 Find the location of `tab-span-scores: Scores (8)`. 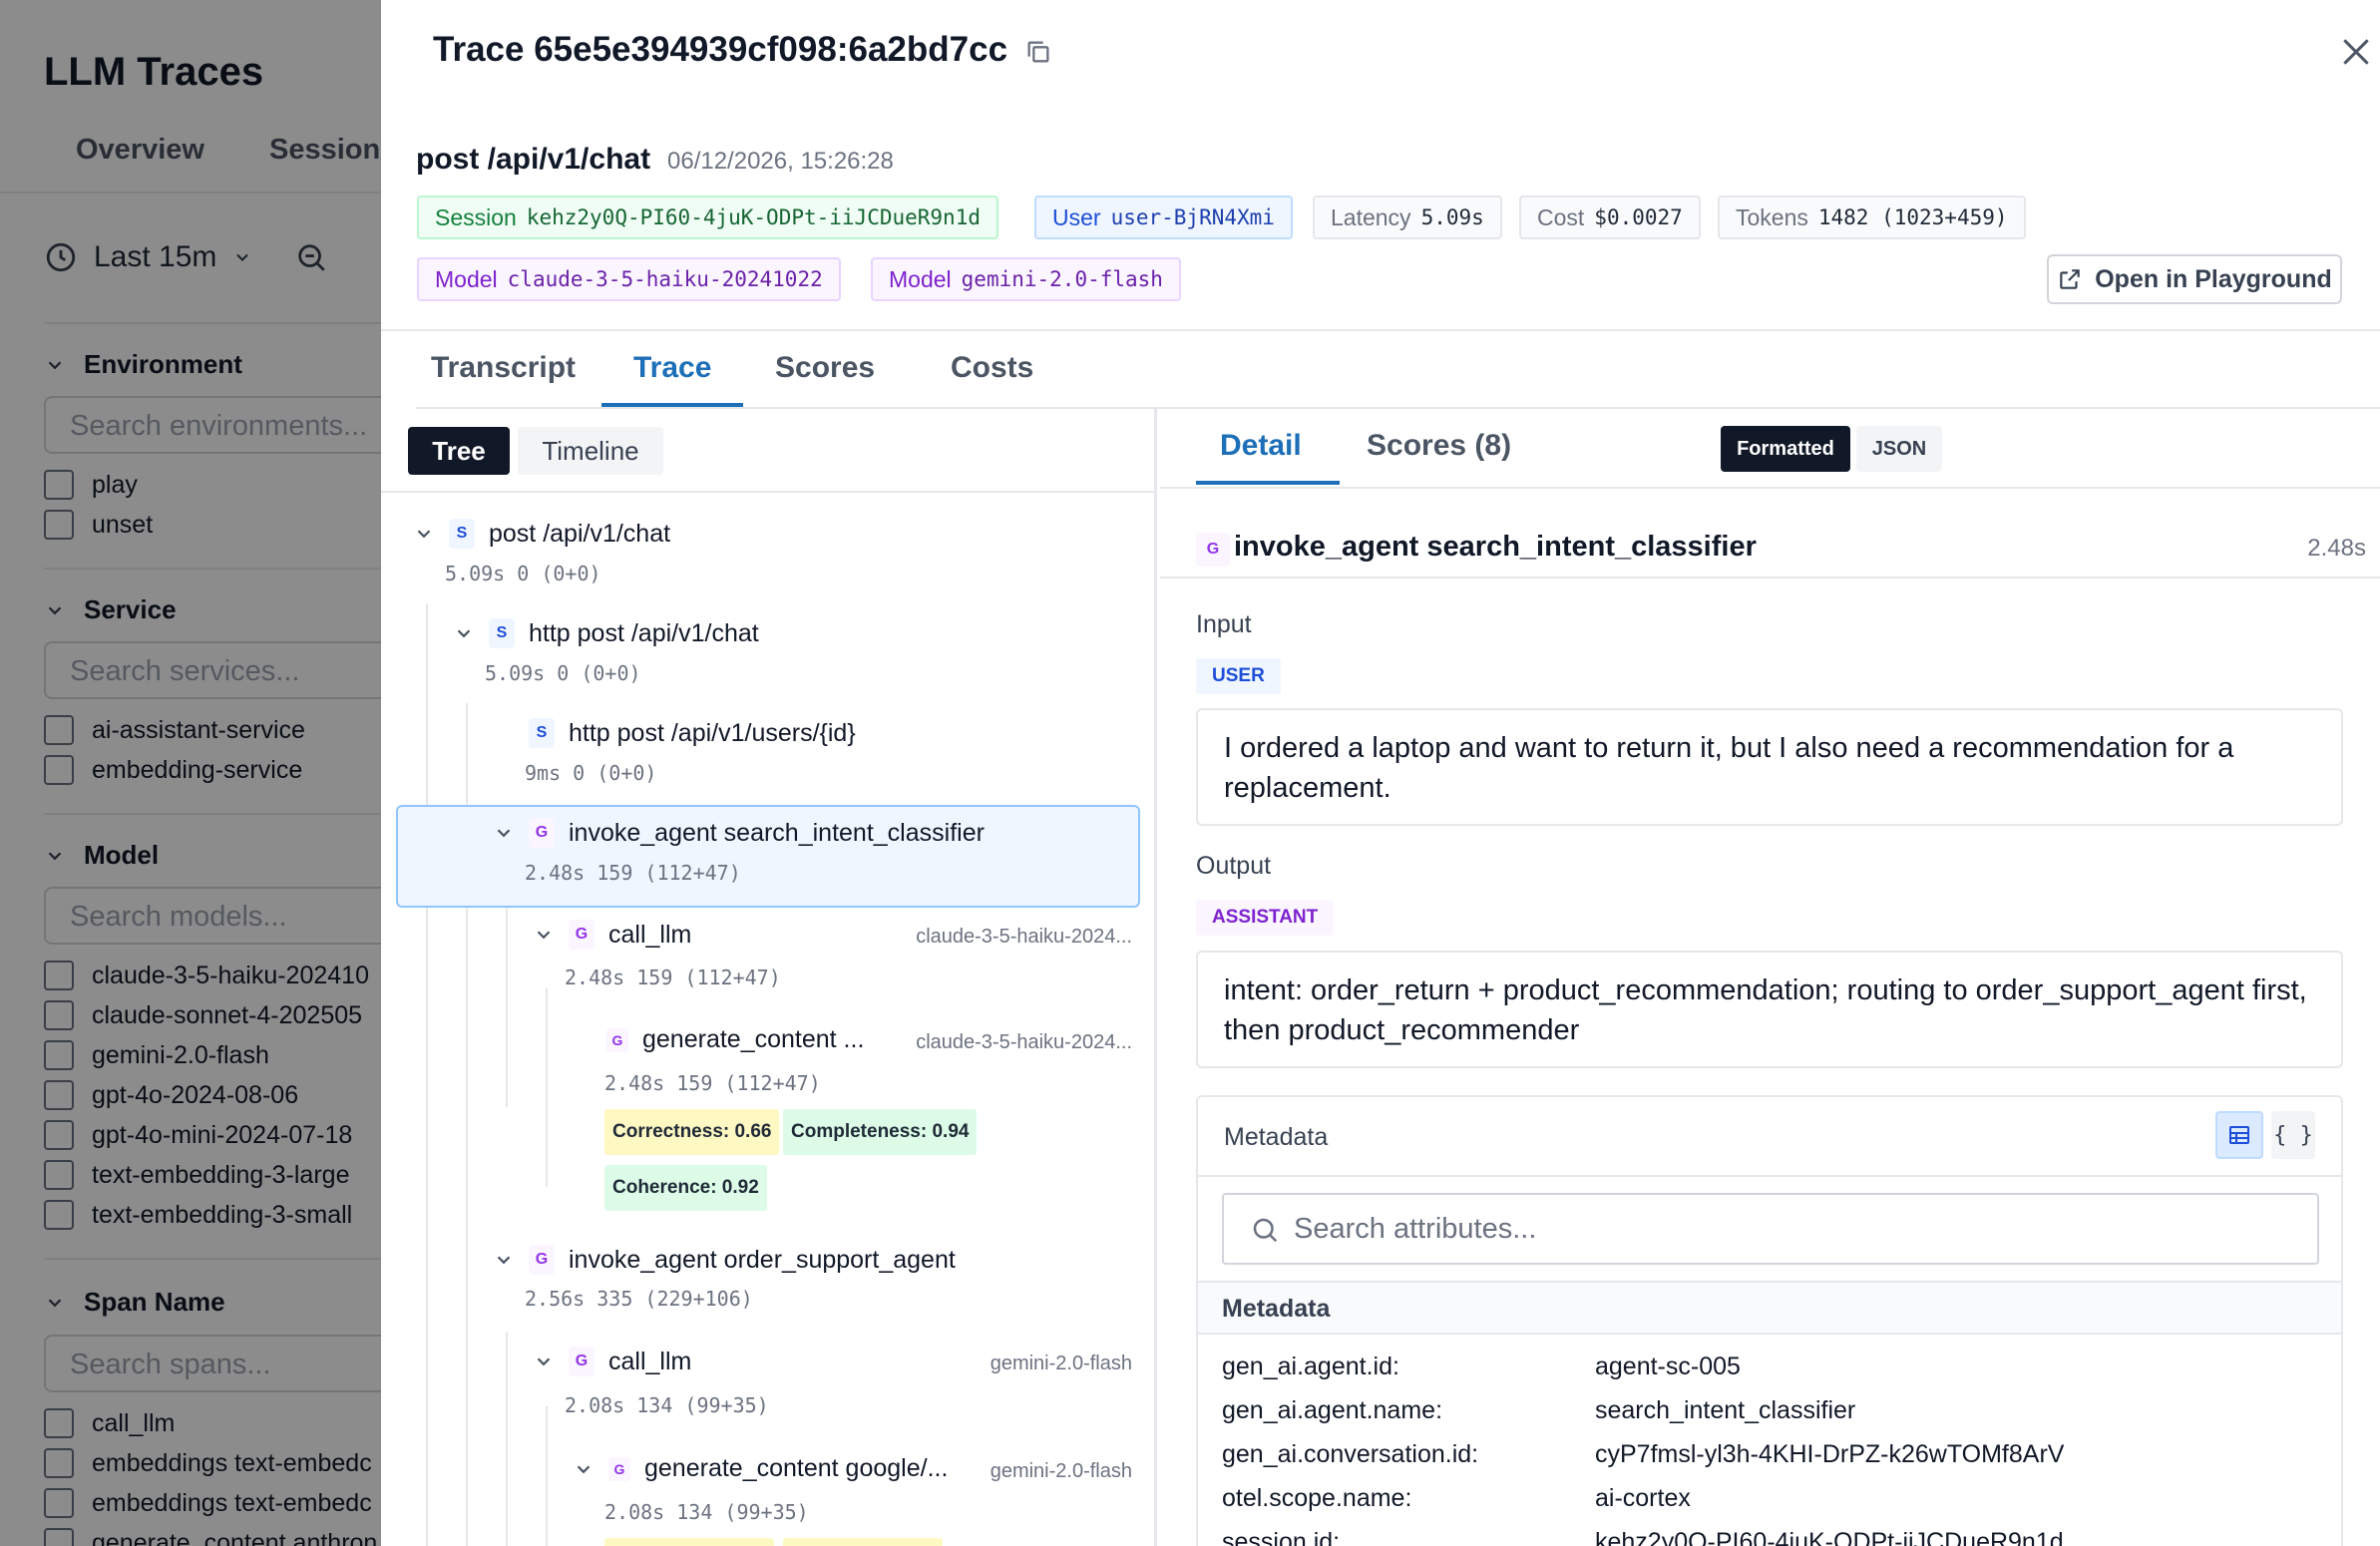

tab-span-scores: Scores (8) is located at coordinates (1439, 446).